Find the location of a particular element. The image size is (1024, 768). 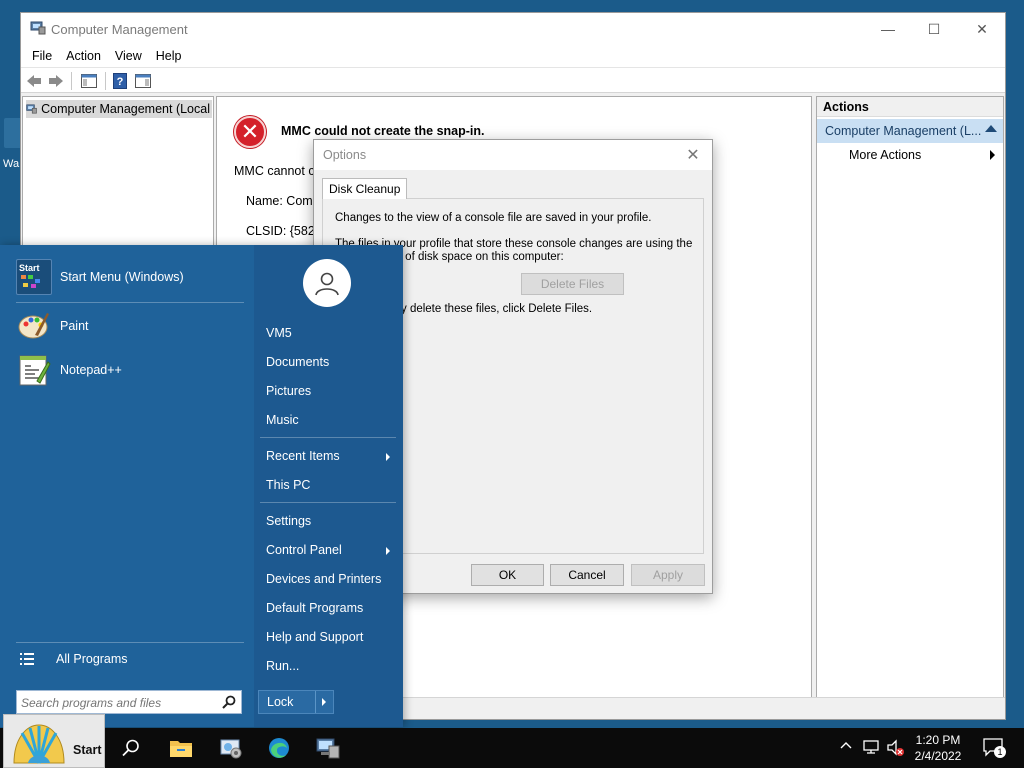

start-link-music: Music is located at coordinates (282, 420).